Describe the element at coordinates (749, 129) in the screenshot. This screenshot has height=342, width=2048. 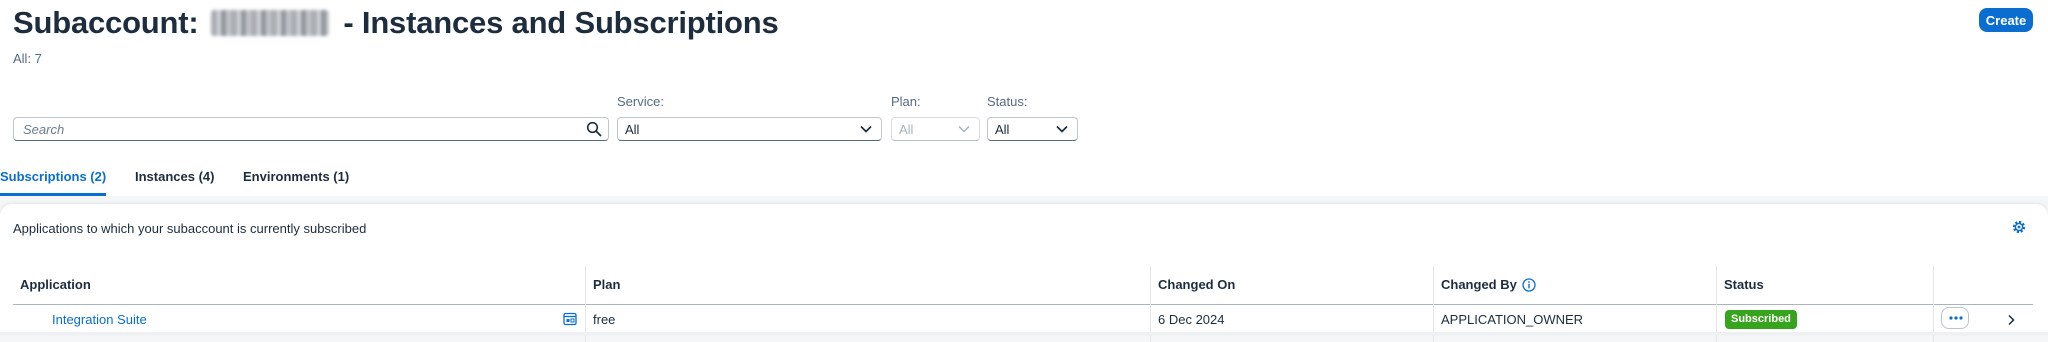
I see `service-select: All` at that location.